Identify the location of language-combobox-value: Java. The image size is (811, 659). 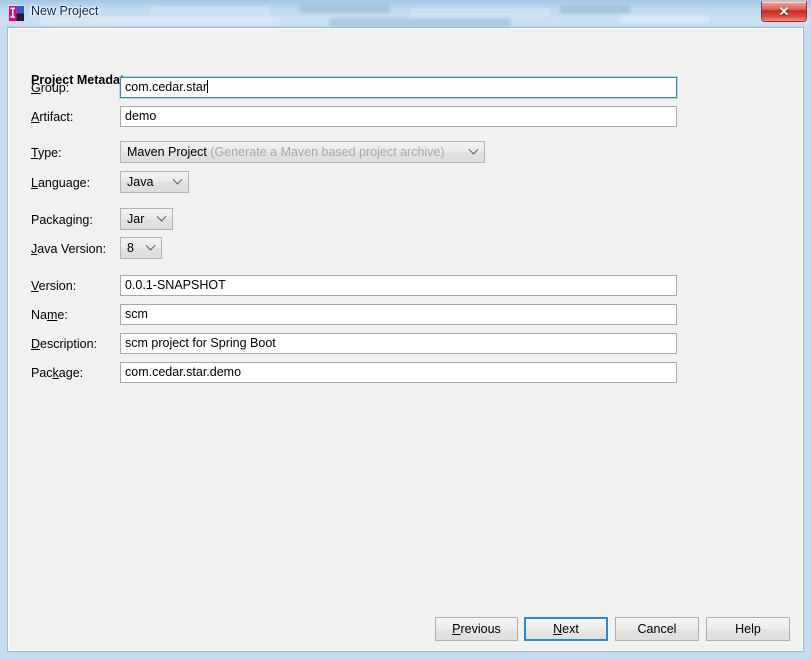
(140, 182).